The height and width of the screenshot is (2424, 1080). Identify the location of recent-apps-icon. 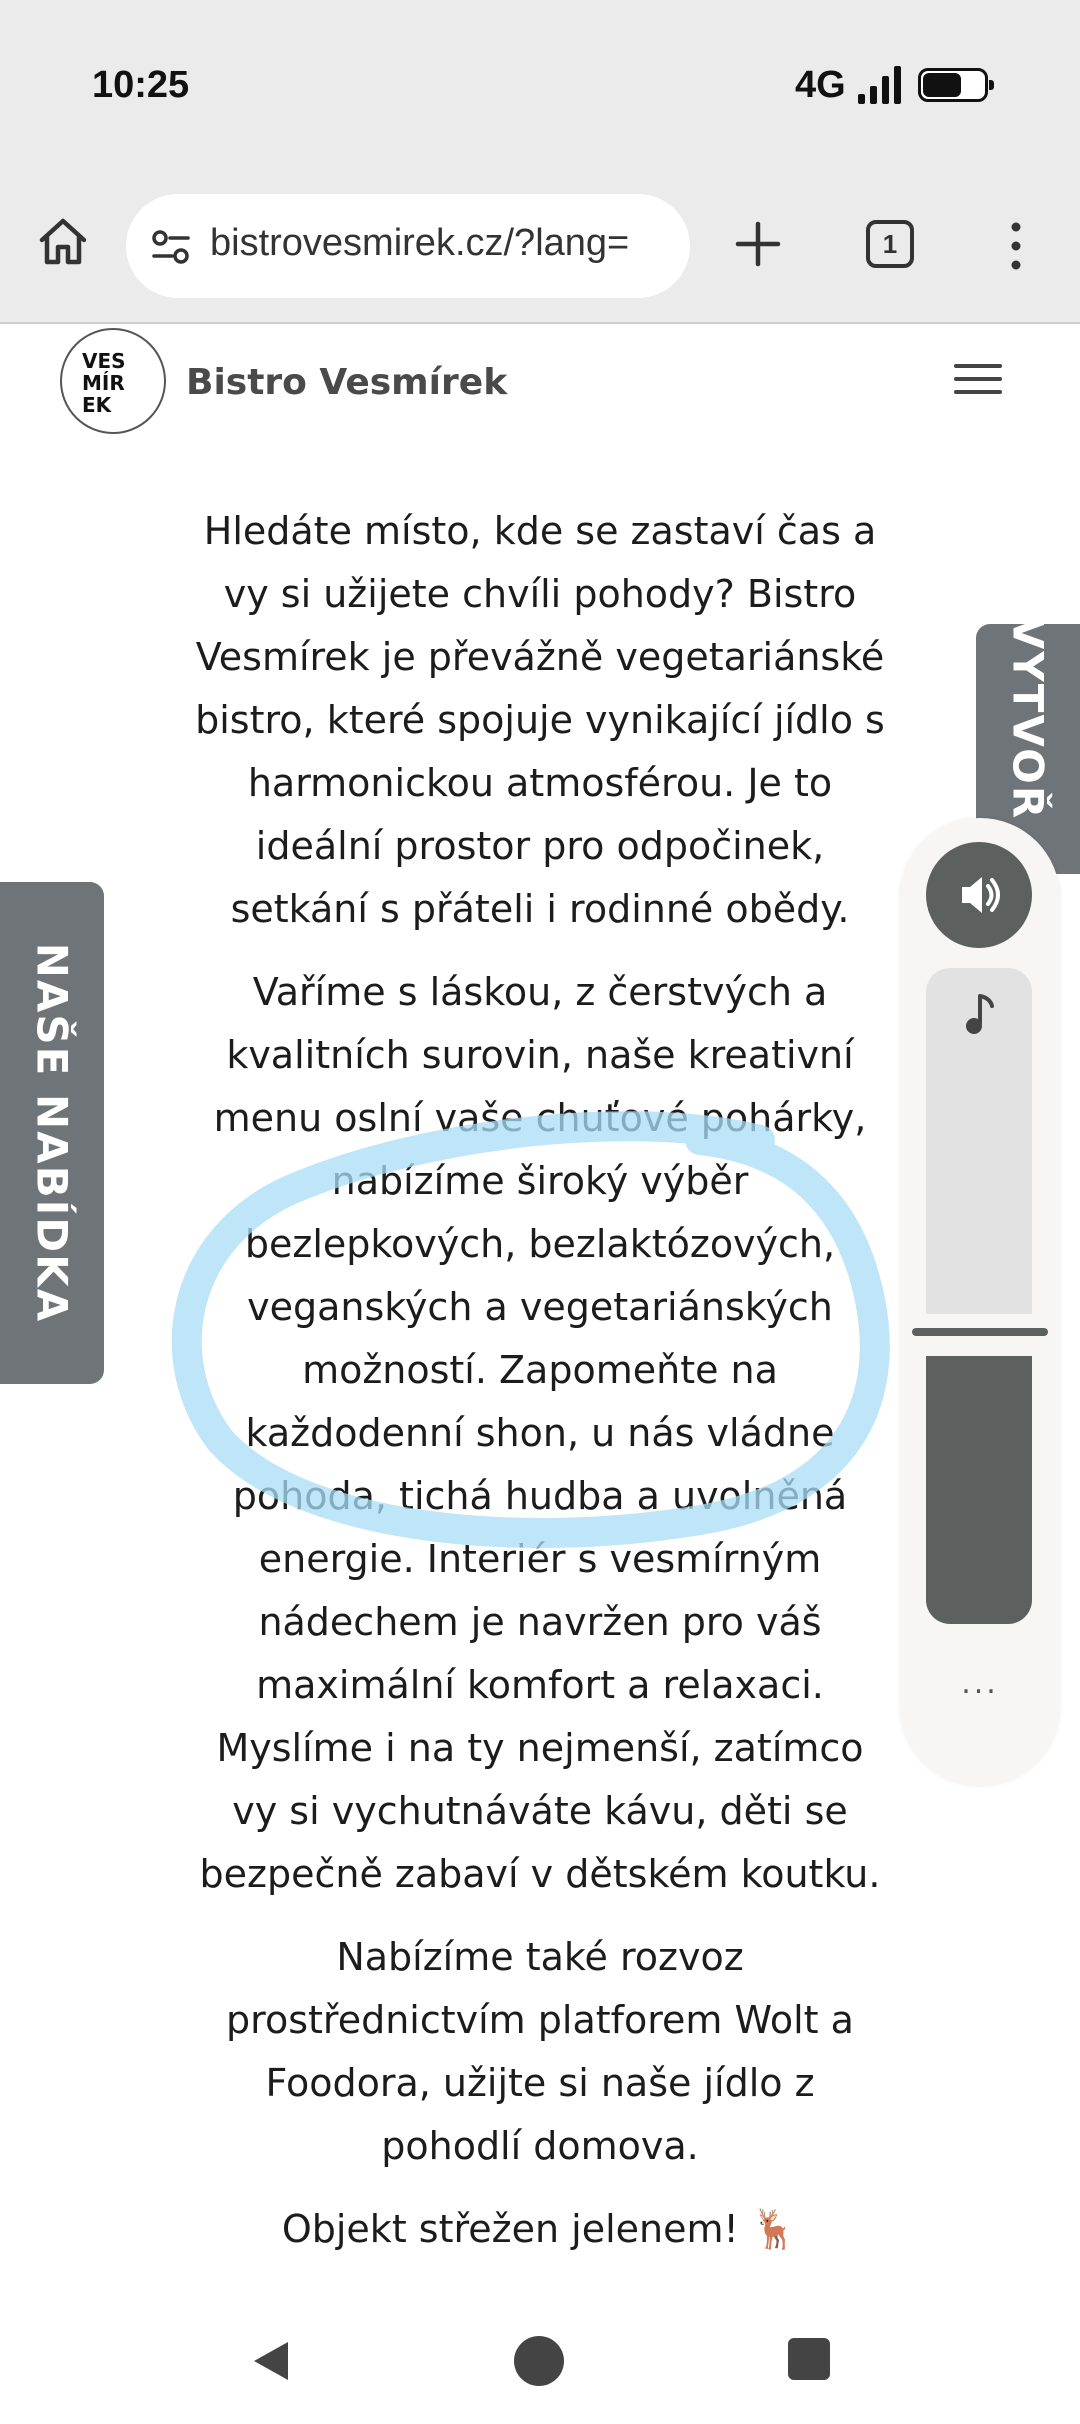
(809, 2359).